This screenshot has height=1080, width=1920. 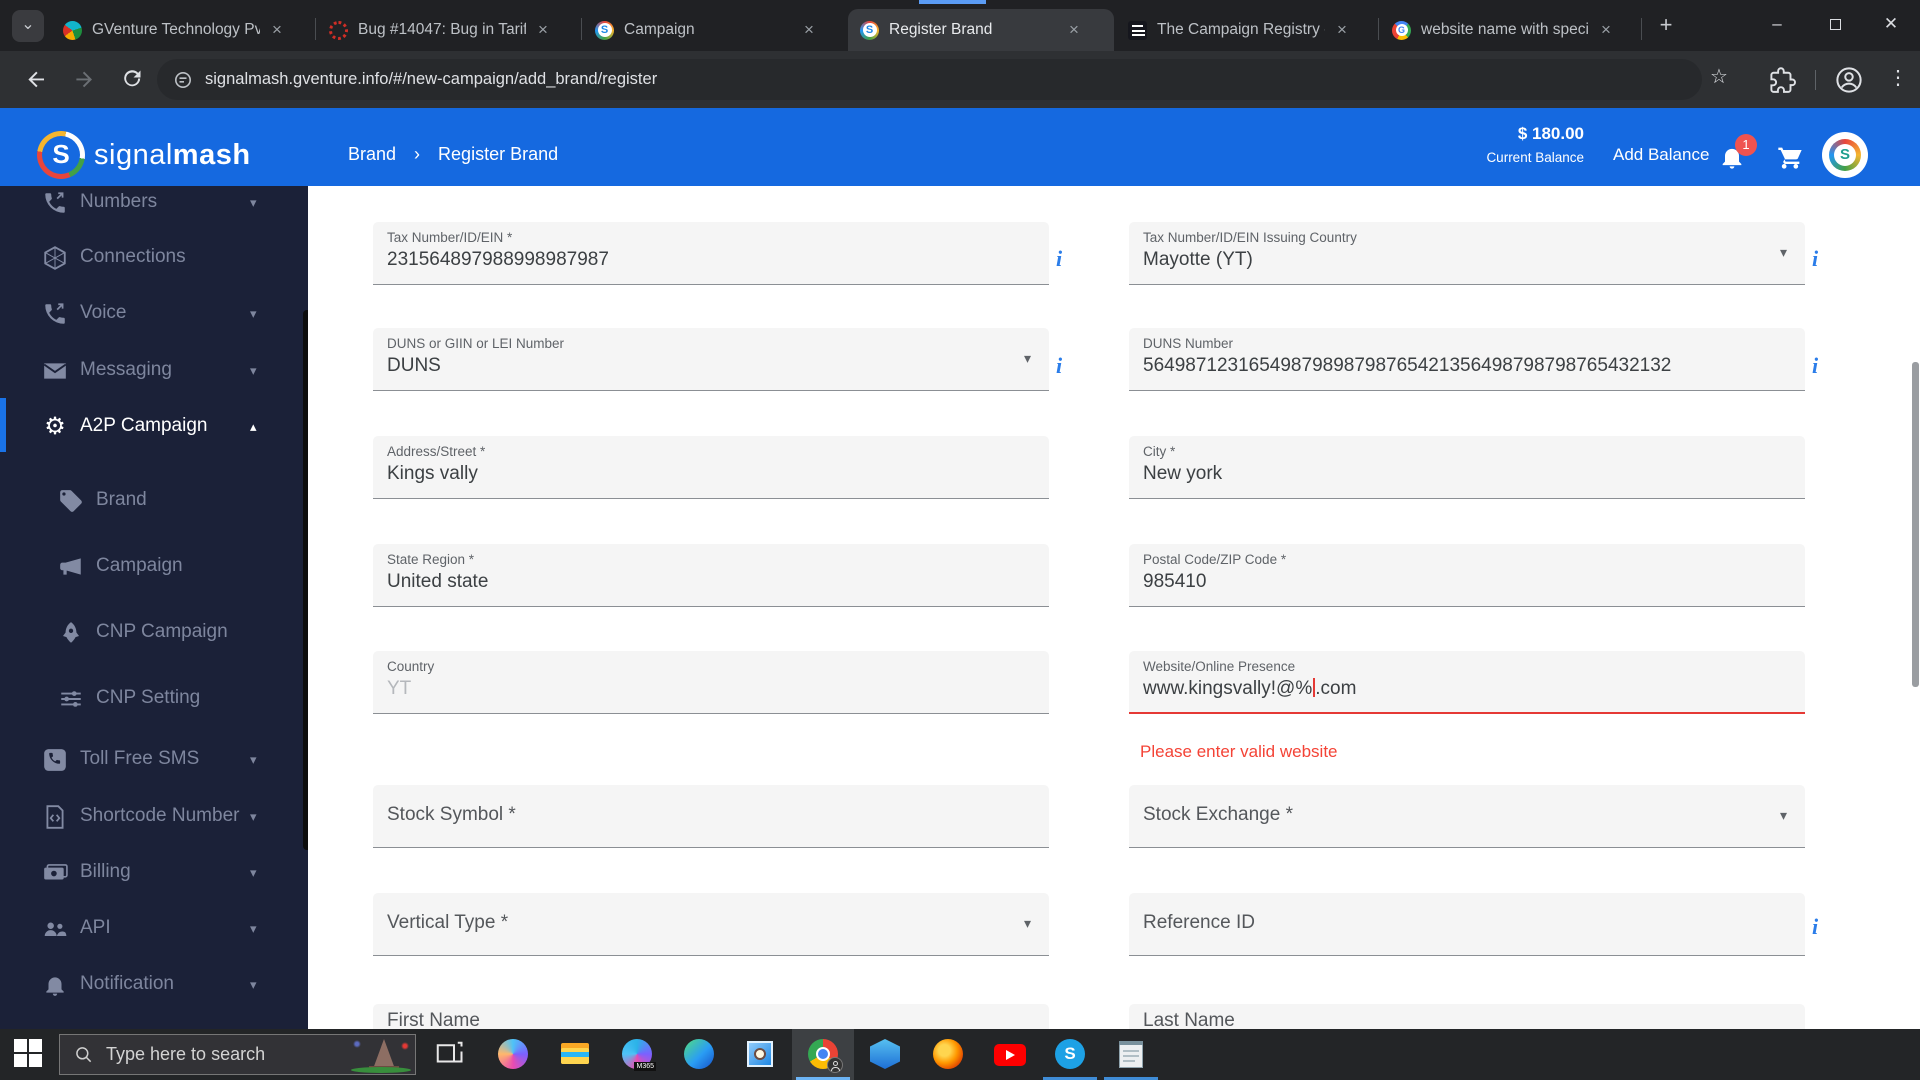 What do you see at coordinates (237, 1054) in the screenshot?
I see `taskbar-search-input: Type here to search` at bounding box center [237, 1054].